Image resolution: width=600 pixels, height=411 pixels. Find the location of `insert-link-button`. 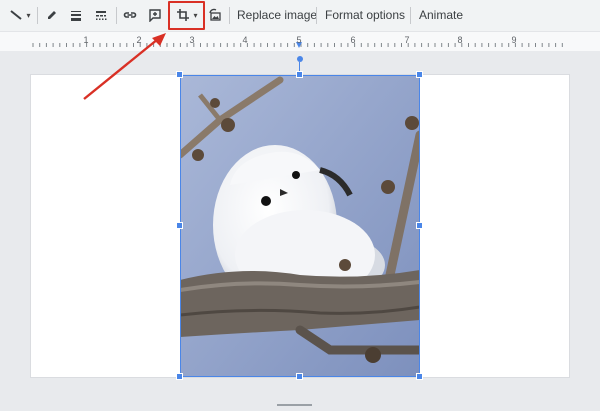

insert-link-button is located at coordinates (130, 15).